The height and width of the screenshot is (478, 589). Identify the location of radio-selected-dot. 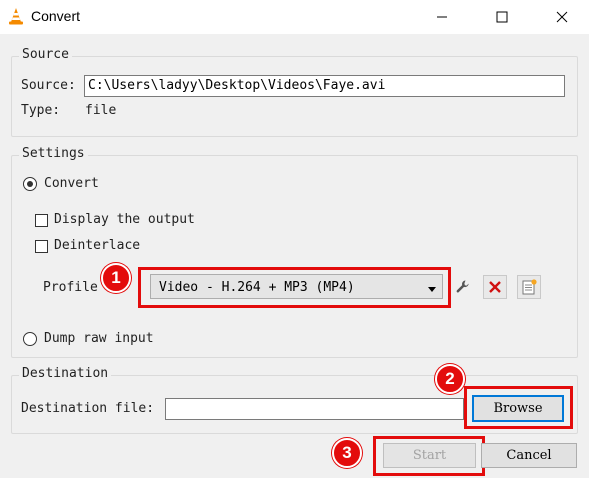
(30, 184).